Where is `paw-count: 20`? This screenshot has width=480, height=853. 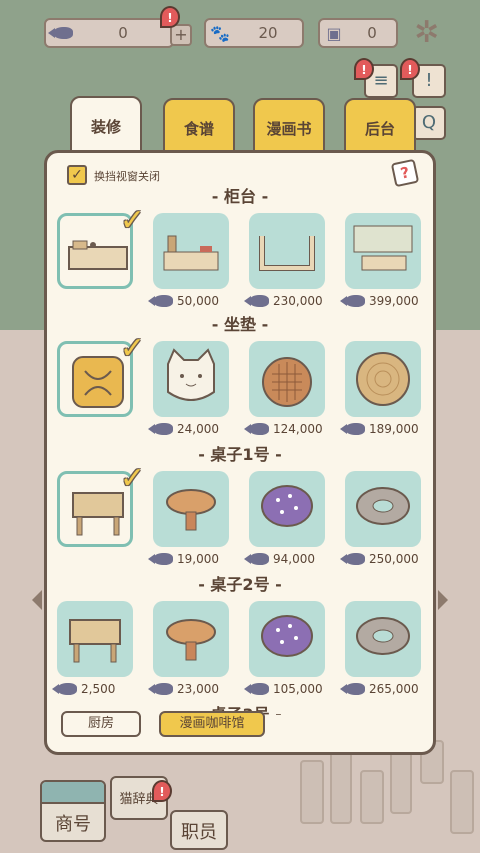 paw-count: 20 is located at coordinates (268, 33).